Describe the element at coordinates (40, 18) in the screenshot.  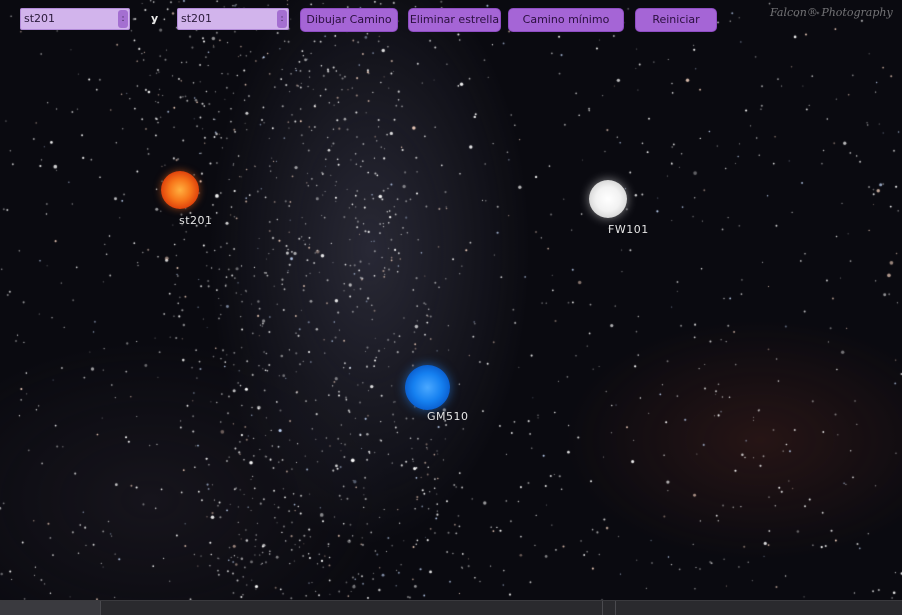
I see `origin-star-value: st201` at that location.